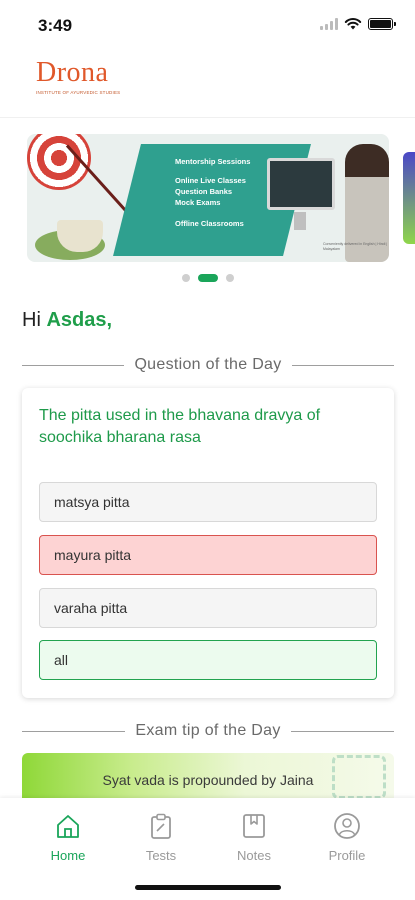 The width and height of the screenshot is (415, 900). Describe the element at coordinates (207, 24) in the screenshot. I see `status-bar: 3:49` at that location.